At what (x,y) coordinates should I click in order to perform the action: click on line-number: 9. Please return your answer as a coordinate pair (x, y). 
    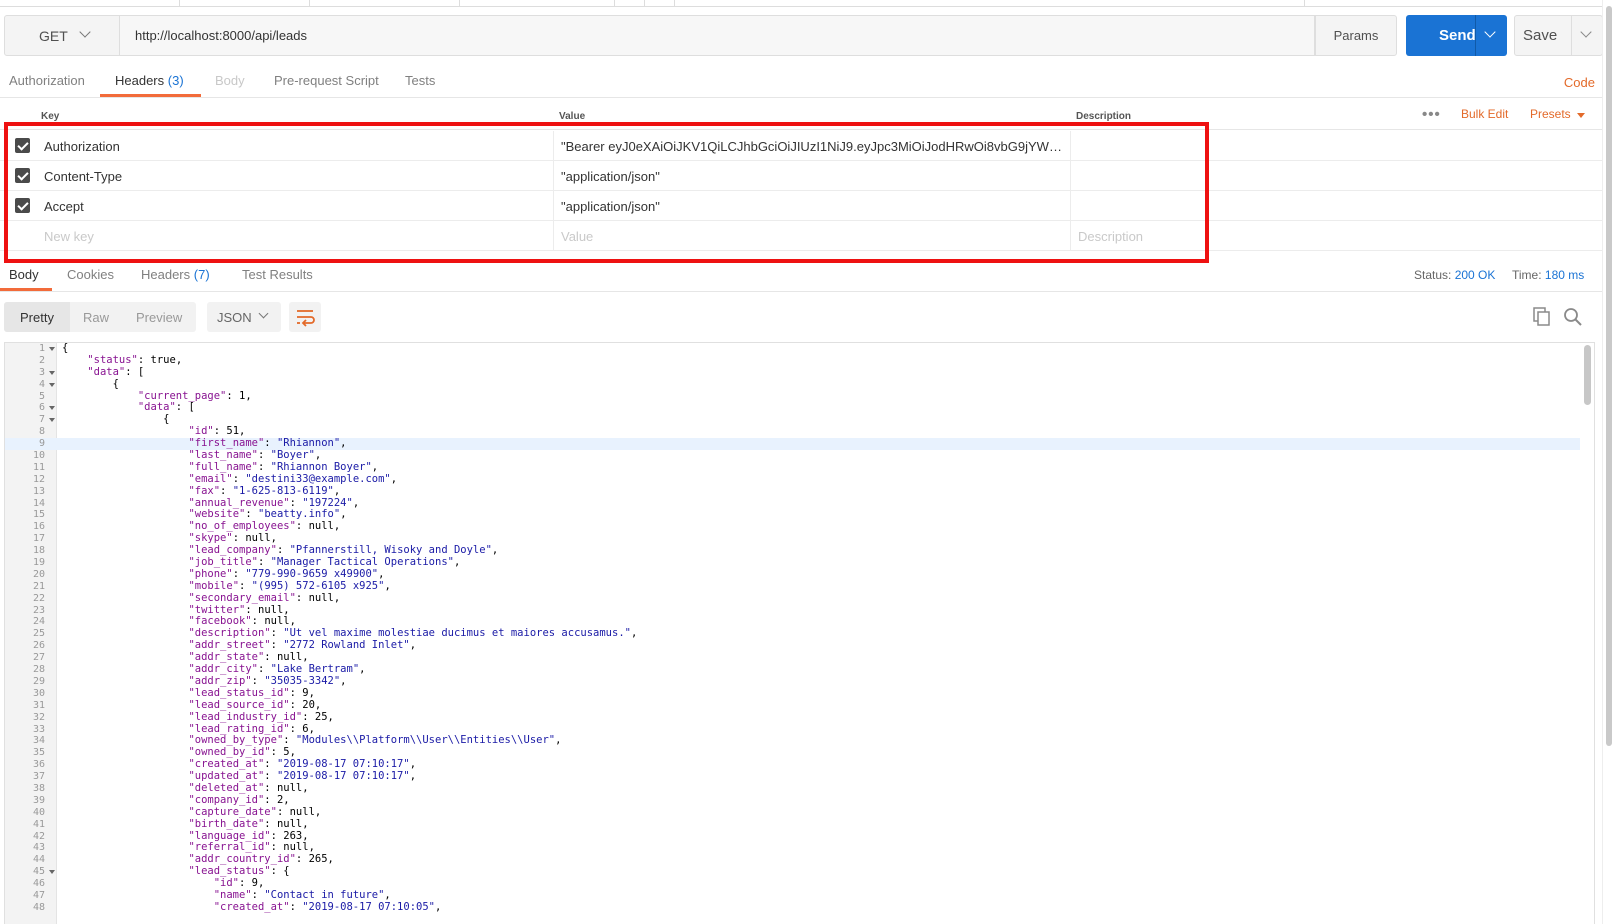
    Looking at the image, I should click on (41, 444).